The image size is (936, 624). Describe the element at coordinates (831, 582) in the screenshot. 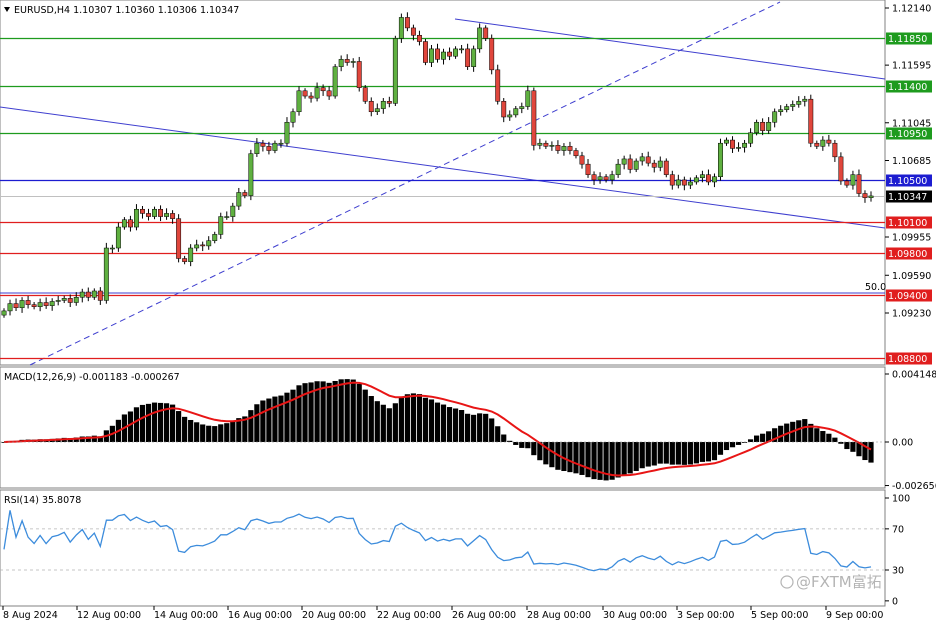

I see `fxtm-watermark: @FXTM富拓` at that location.